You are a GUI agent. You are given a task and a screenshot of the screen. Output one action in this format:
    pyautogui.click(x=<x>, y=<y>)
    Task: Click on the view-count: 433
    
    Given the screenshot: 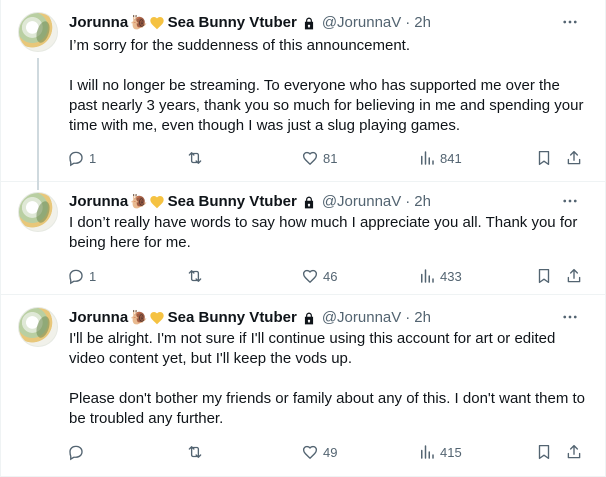 What is the action you would take?
    pyautogui.click(x=451, y=276)
    